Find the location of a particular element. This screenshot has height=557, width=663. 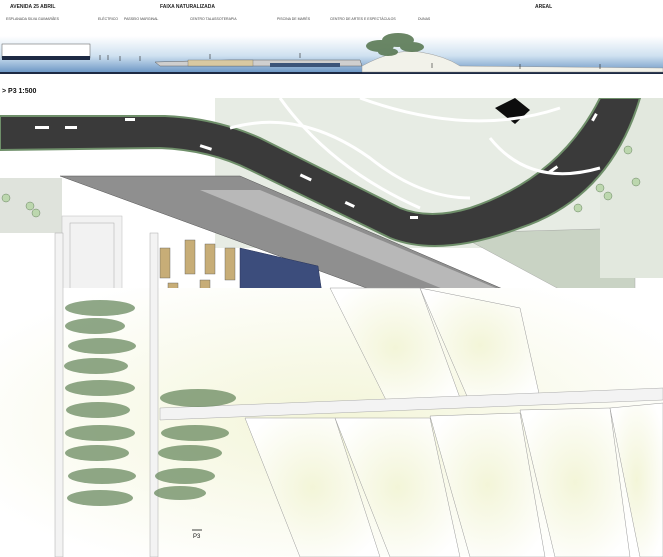

plan-title: > P3 1:500 is located at coordinates (19, 91).